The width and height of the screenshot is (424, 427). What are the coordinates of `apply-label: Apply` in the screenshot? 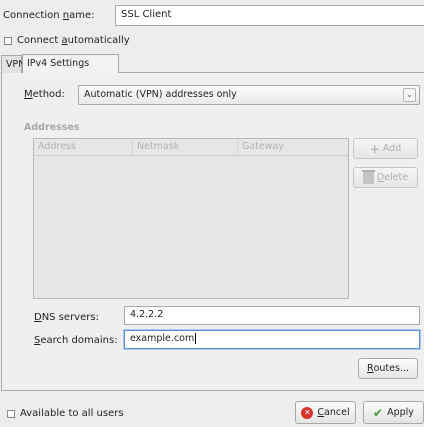 It's located at (400, 412).